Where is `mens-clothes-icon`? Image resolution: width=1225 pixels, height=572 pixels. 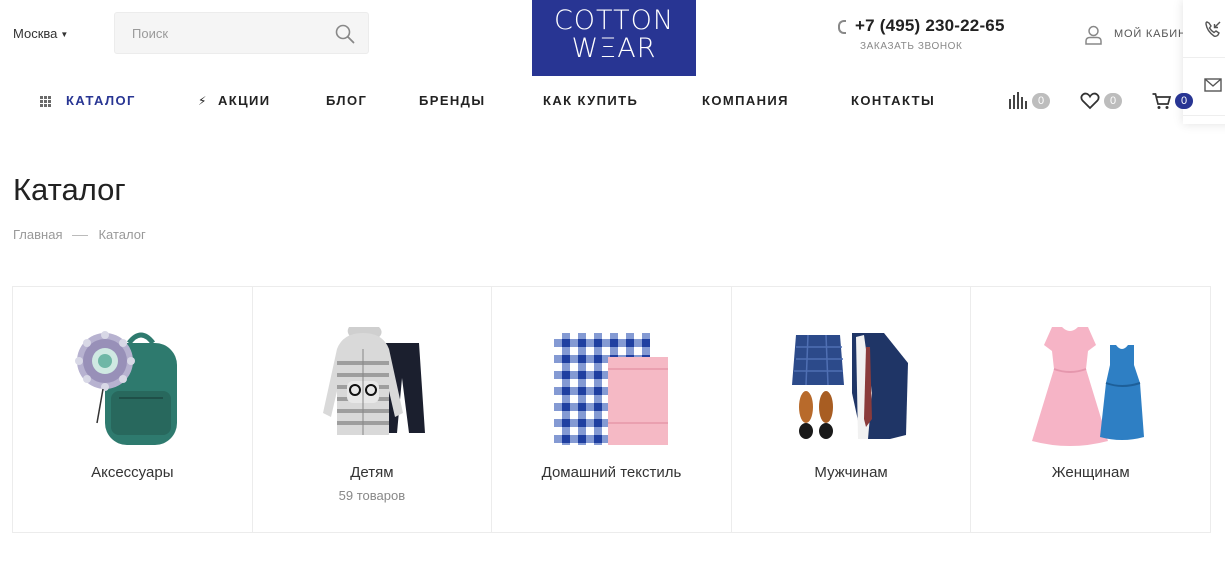
mens-clothes-icon is located at coordinates (850, 386).